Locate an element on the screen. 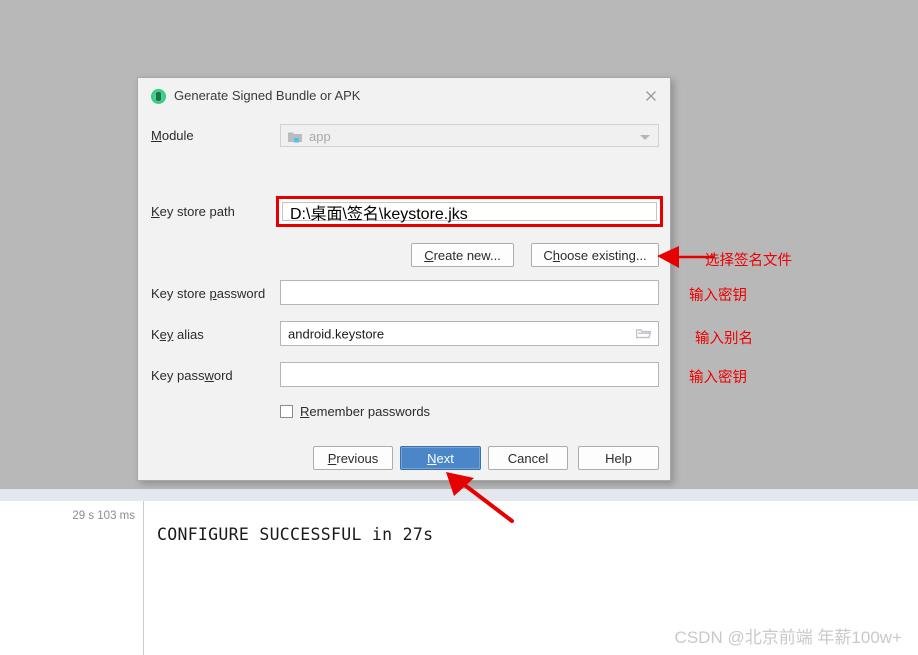 Image resolution: width=918 pixels, height=655 pixels. module-label: Module is located at coordinates (172, 135).